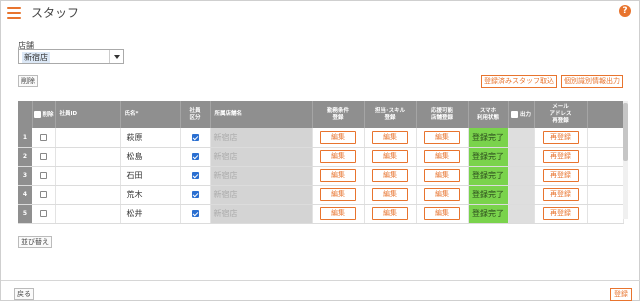  I want to click on row-number: 1, so click(25, 138).